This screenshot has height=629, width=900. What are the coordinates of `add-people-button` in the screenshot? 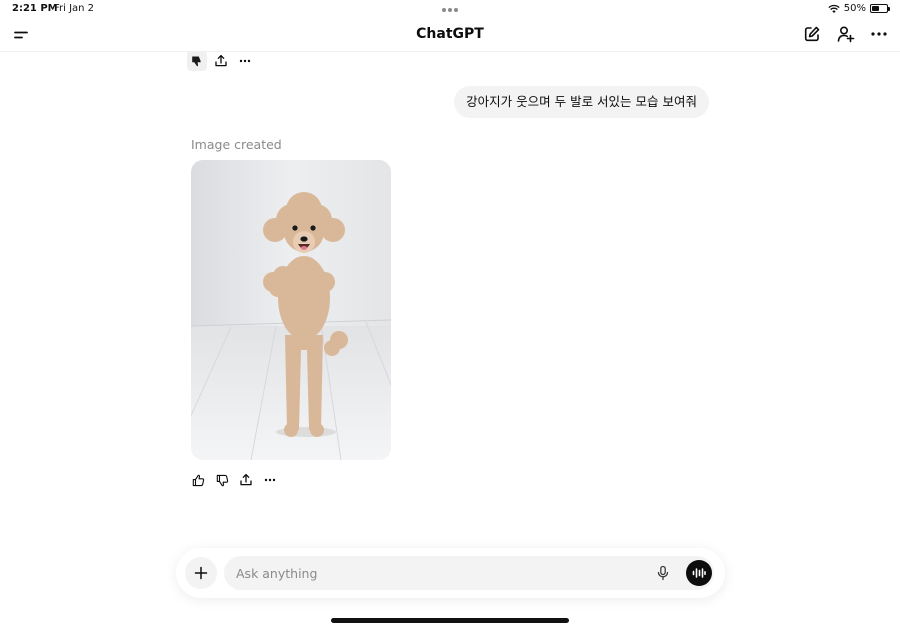 It's located at (846, 34).